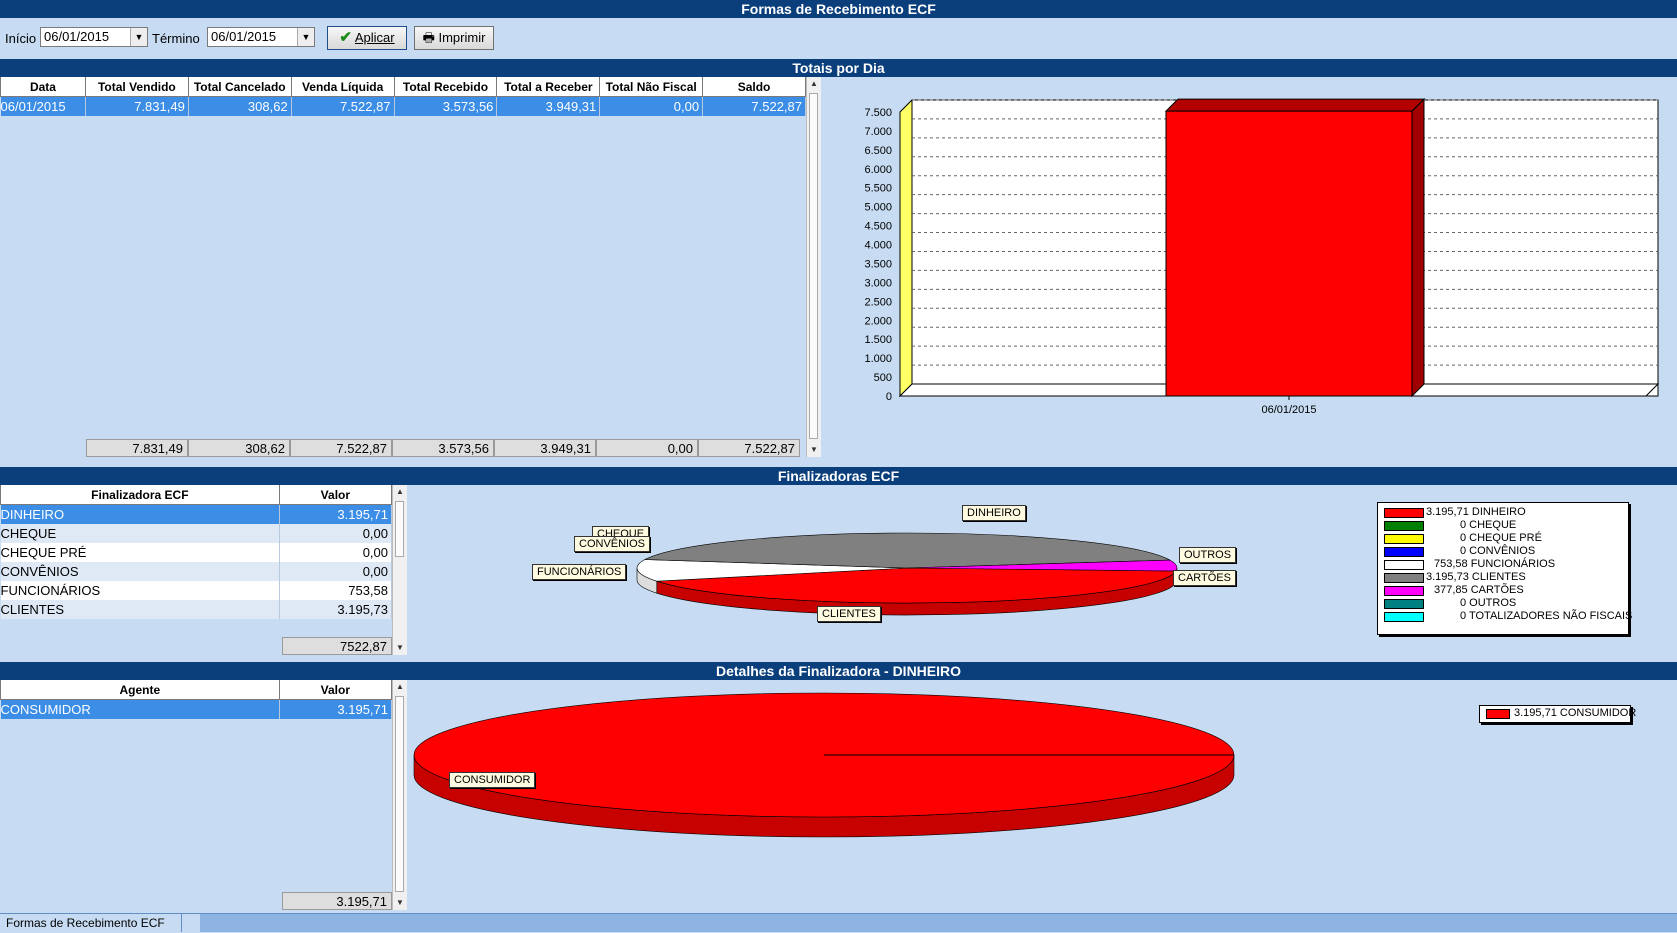  What do you see at coordinates (1503, 525) in the screenshot?
I see `legend-item: 0 CHEQUE` at bounding box center [1503, 525].